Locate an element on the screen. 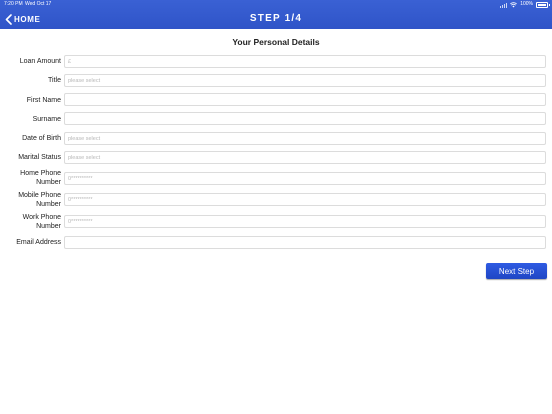  marital-status-select is located at coordinates (305, 157).